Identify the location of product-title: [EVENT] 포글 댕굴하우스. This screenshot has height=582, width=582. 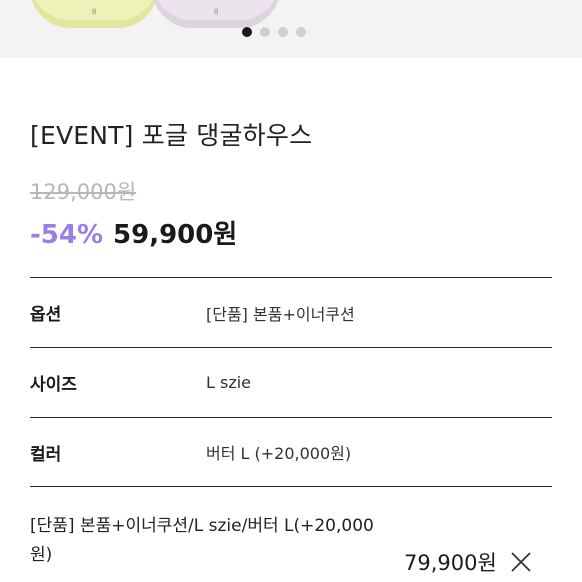
(171, 135).